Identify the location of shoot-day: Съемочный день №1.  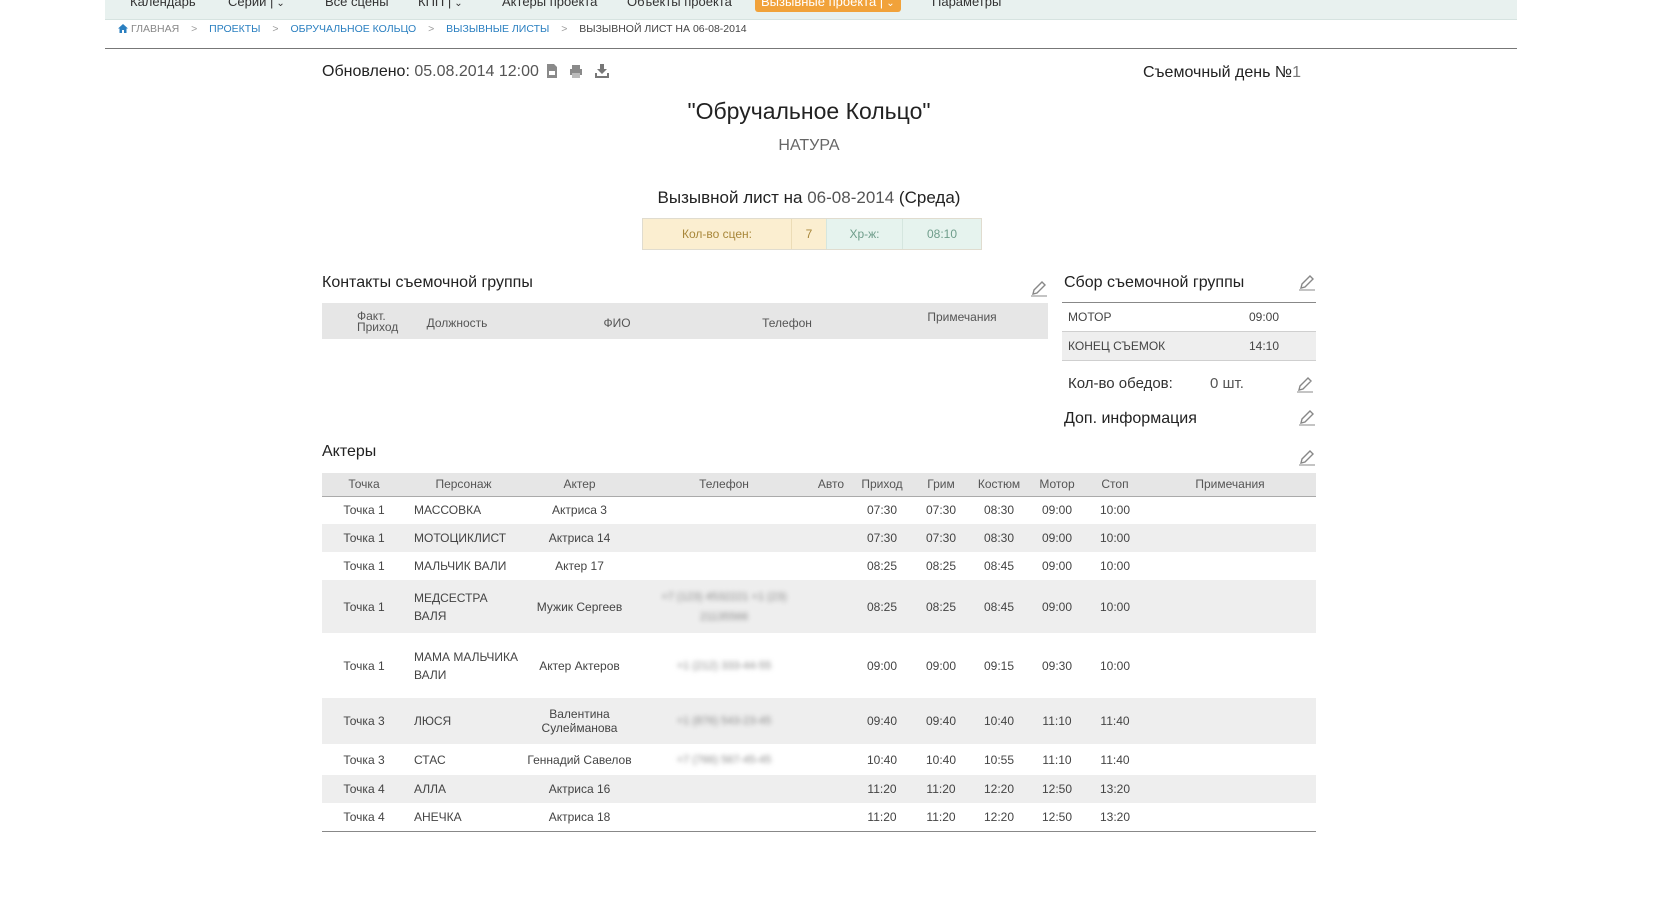
(1222, 73).